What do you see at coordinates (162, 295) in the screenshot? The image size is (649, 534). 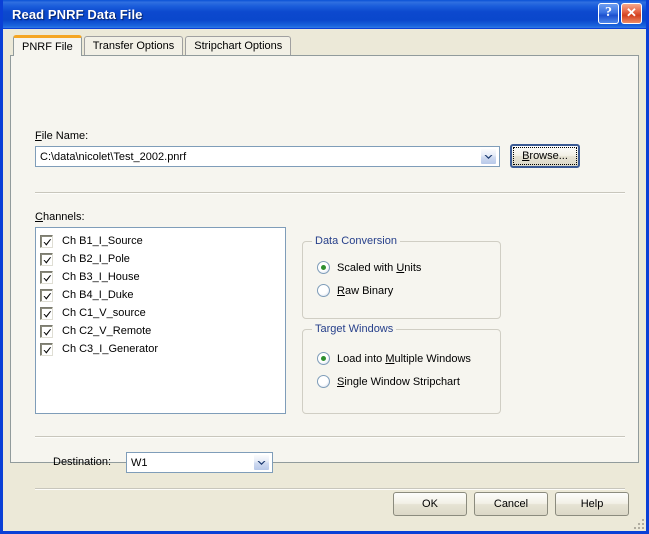 I see `list-item: Ch B4_I_Duke` at bounding box center [162, 295].